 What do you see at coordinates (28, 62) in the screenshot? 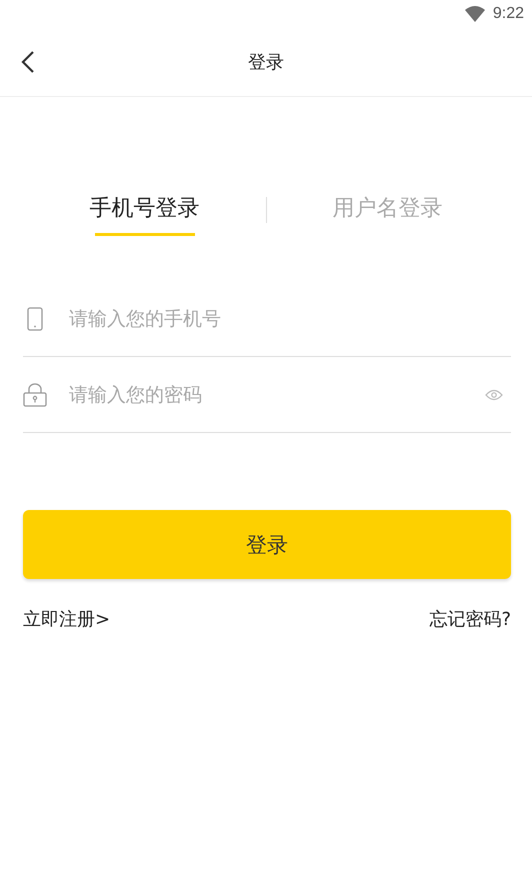
I see `back-icon` at bounding box center [28, 62].